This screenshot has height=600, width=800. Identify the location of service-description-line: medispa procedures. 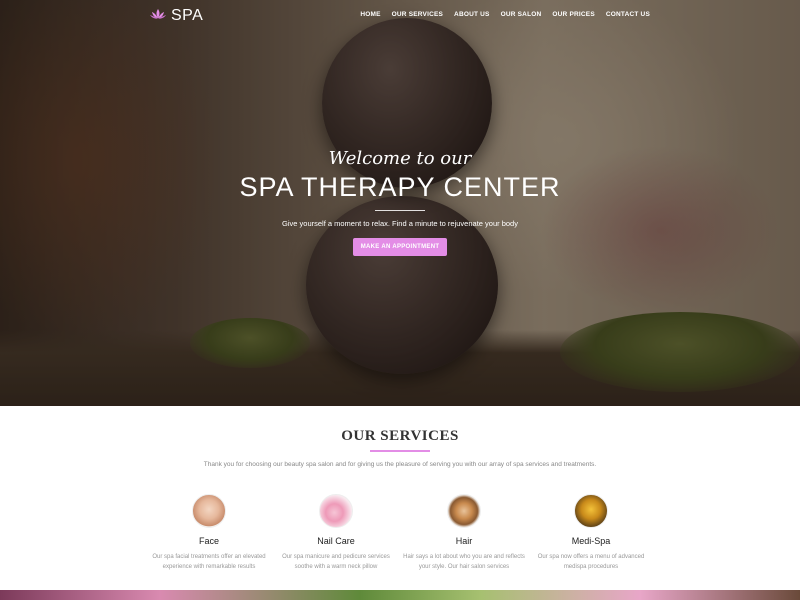
(591, 567).